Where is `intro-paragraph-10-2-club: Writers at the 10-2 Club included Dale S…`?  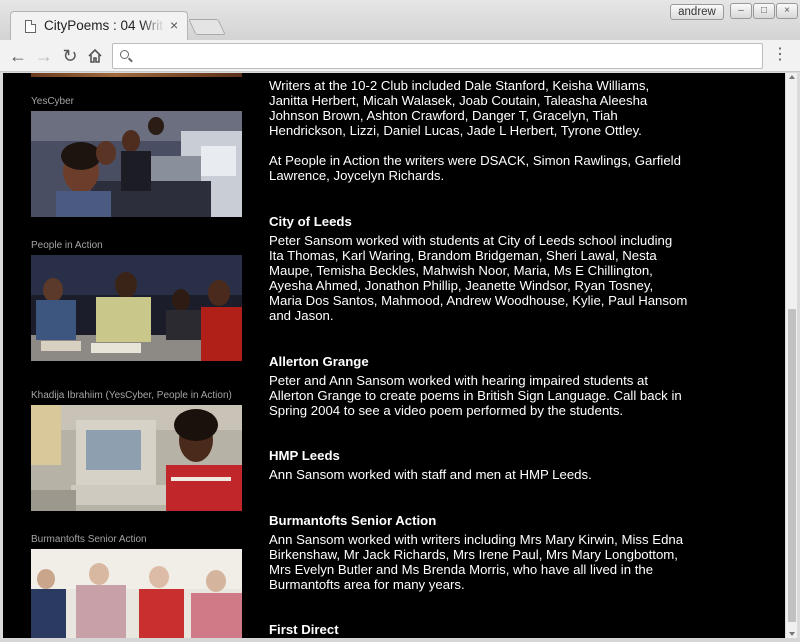 intro-paragraph-10-2-club: Writers at the 10-2 Club included Dale S… is located at coordinates (459, 108).